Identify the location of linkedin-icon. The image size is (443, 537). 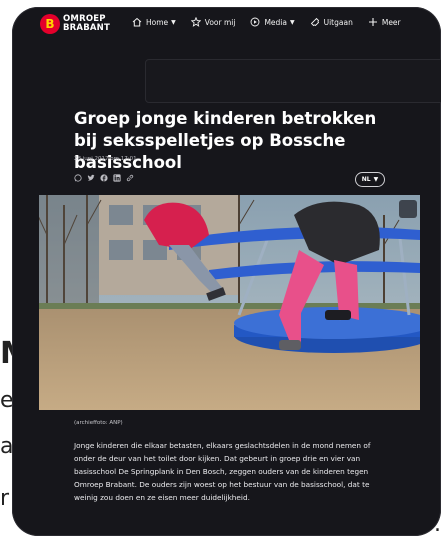
(117, 178).